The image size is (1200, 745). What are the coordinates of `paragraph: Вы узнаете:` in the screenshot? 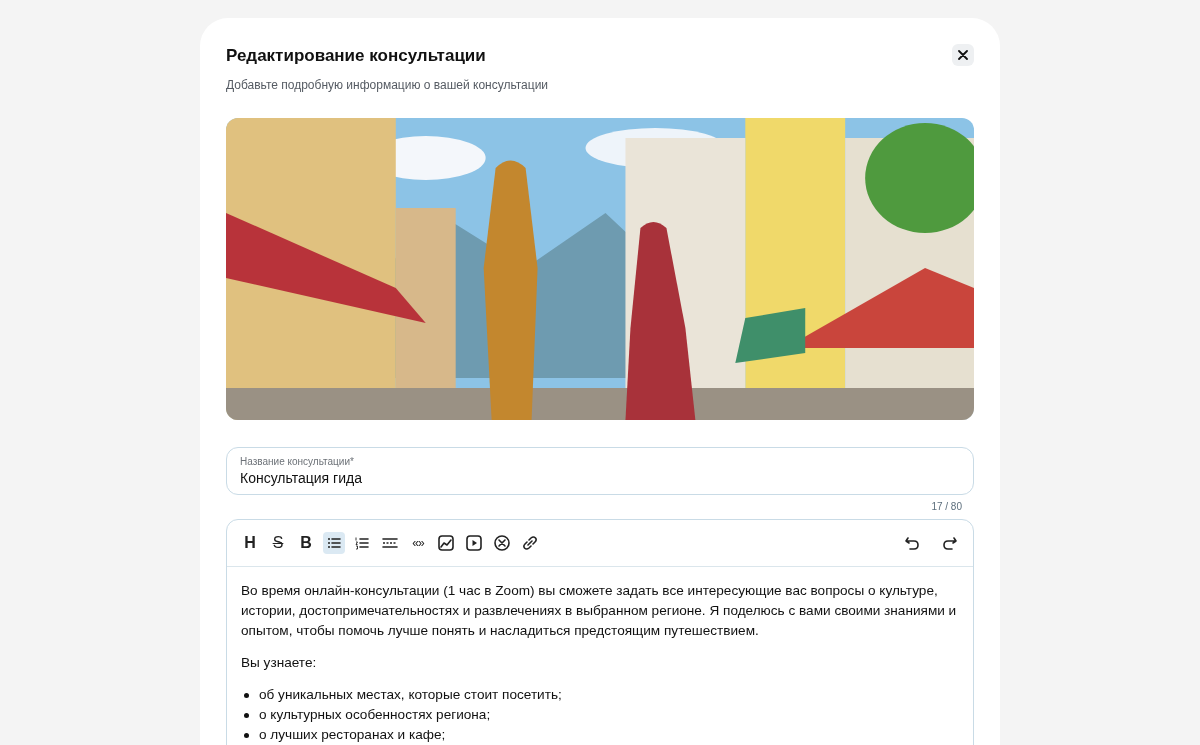 It's located at (279, 663).